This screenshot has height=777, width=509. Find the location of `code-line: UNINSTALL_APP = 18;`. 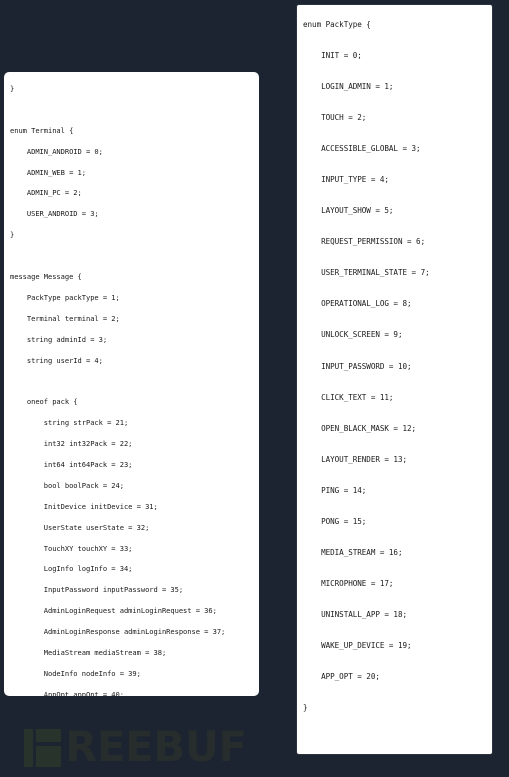

code-line: UNINSTALL_APP = 18; is located at coordinates (355, 614).